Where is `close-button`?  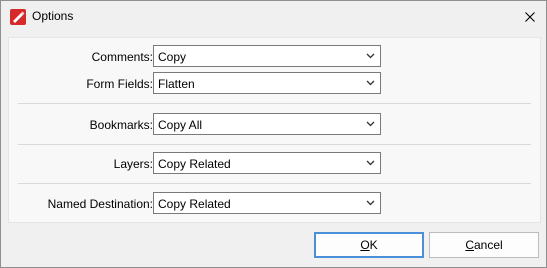
close-button is located at coordinates (530, 16).